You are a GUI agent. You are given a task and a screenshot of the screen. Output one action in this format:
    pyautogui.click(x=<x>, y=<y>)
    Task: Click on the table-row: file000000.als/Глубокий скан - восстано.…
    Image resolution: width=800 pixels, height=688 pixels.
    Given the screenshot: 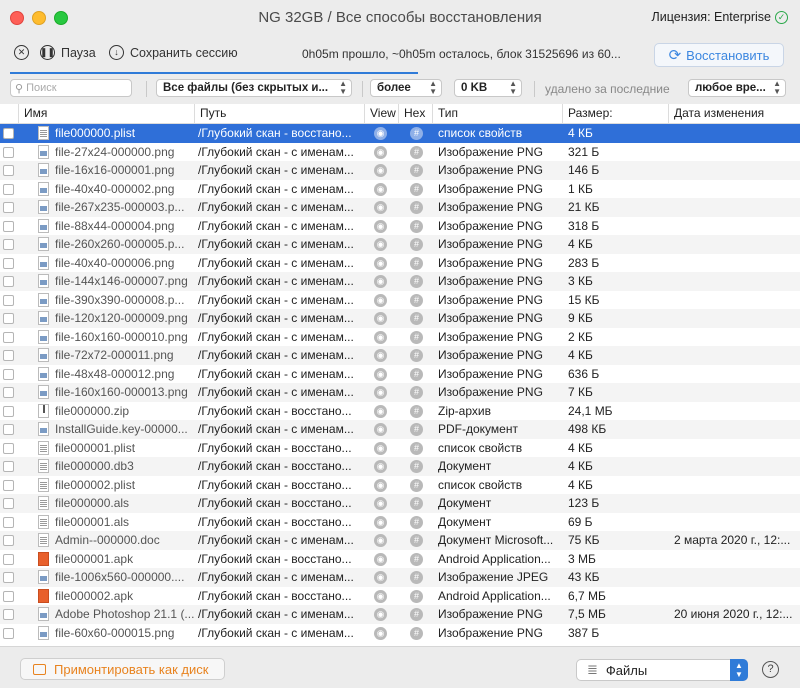 What is the action you would take?
    pyautogui.click(x=400, y=503)
    